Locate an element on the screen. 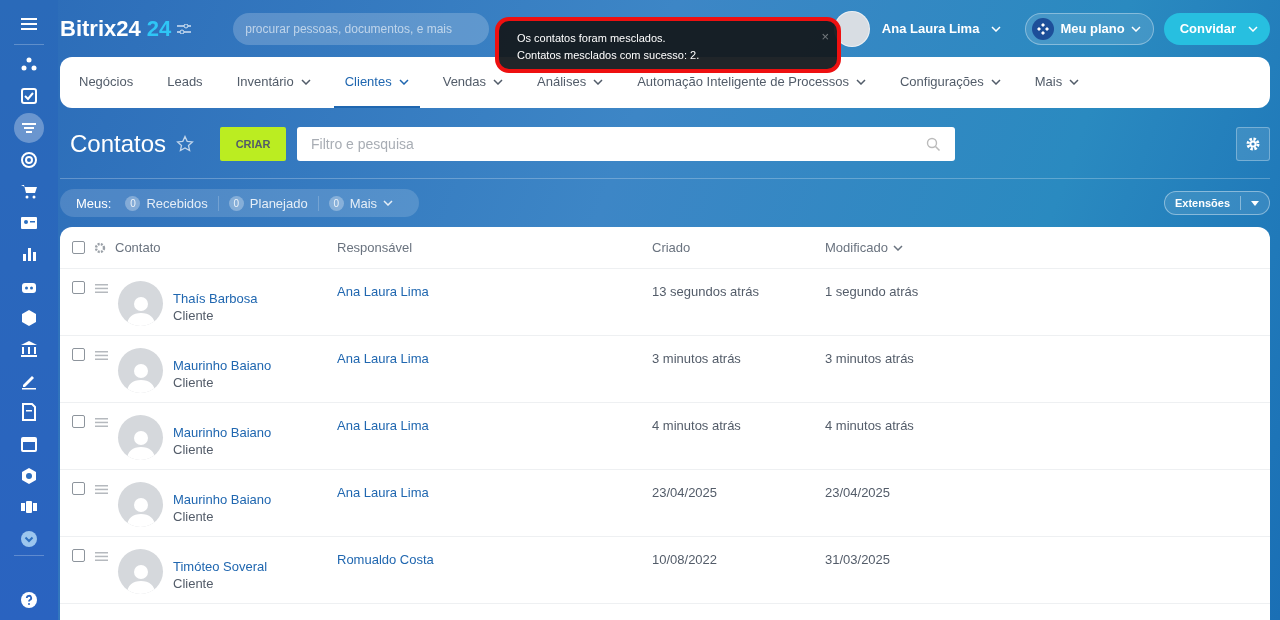 This screenshot has height=620, width=1280. logo-number: 24 is located at coordinates (159, 28).